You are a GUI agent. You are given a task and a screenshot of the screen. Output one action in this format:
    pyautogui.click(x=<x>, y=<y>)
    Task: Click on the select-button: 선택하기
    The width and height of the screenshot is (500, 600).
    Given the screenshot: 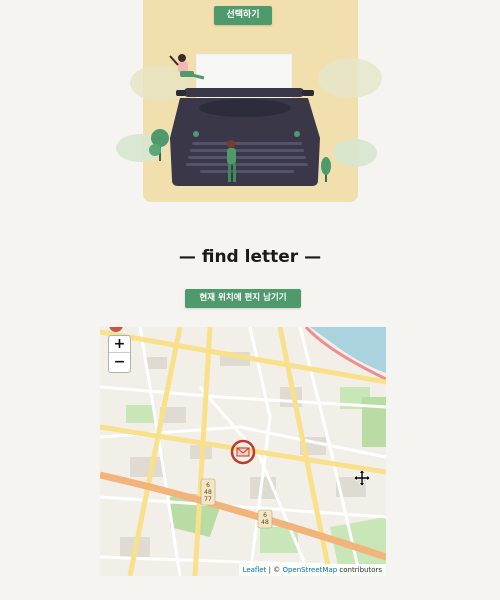 What is the action you would take?
    pyautogui.click(x=243, y=15)
    